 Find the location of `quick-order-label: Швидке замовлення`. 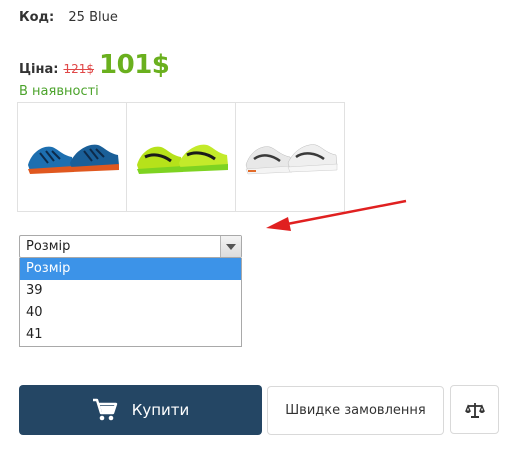

quick-order-label: Швидке замовлення is located at coordinates (355, 410).